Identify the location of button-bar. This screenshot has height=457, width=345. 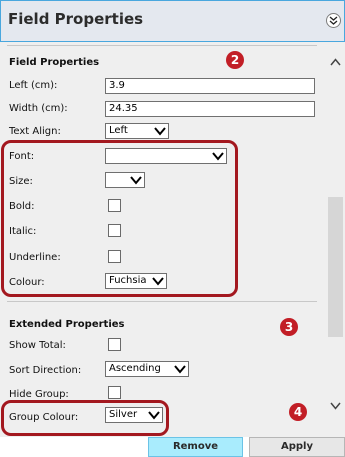
(74, 447).